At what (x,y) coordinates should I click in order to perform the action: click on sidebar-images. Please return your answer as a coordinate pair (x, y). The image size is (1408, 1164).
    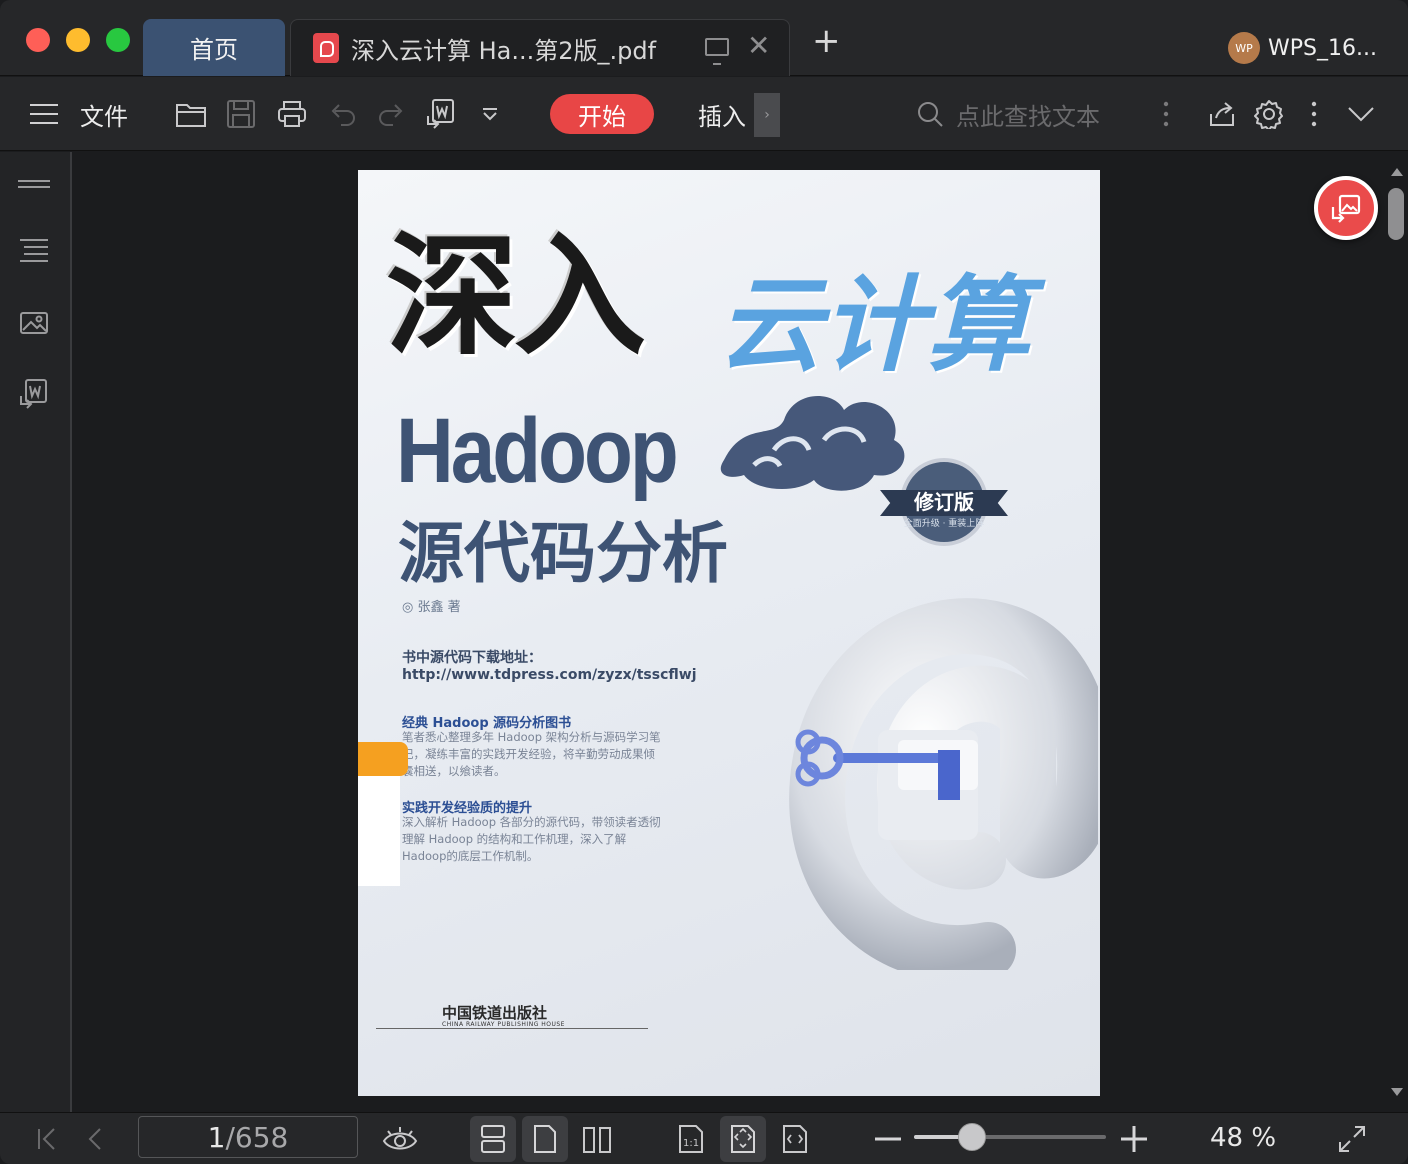
    Looking at the image, I should click on (34, 322).